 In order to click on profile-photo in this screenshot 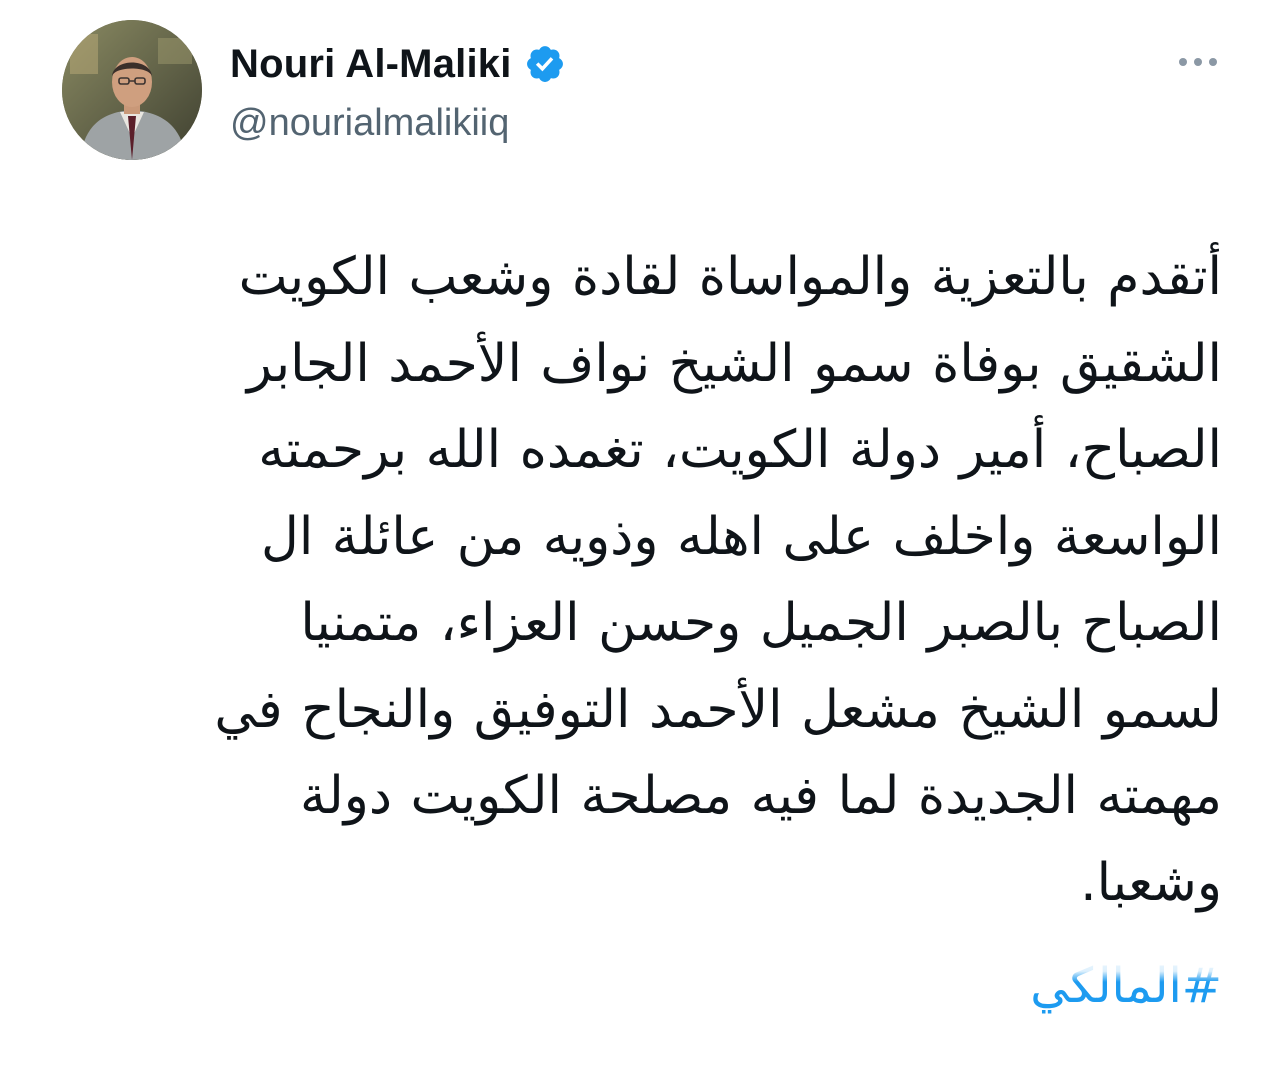, I will do `click(132, 90)`.